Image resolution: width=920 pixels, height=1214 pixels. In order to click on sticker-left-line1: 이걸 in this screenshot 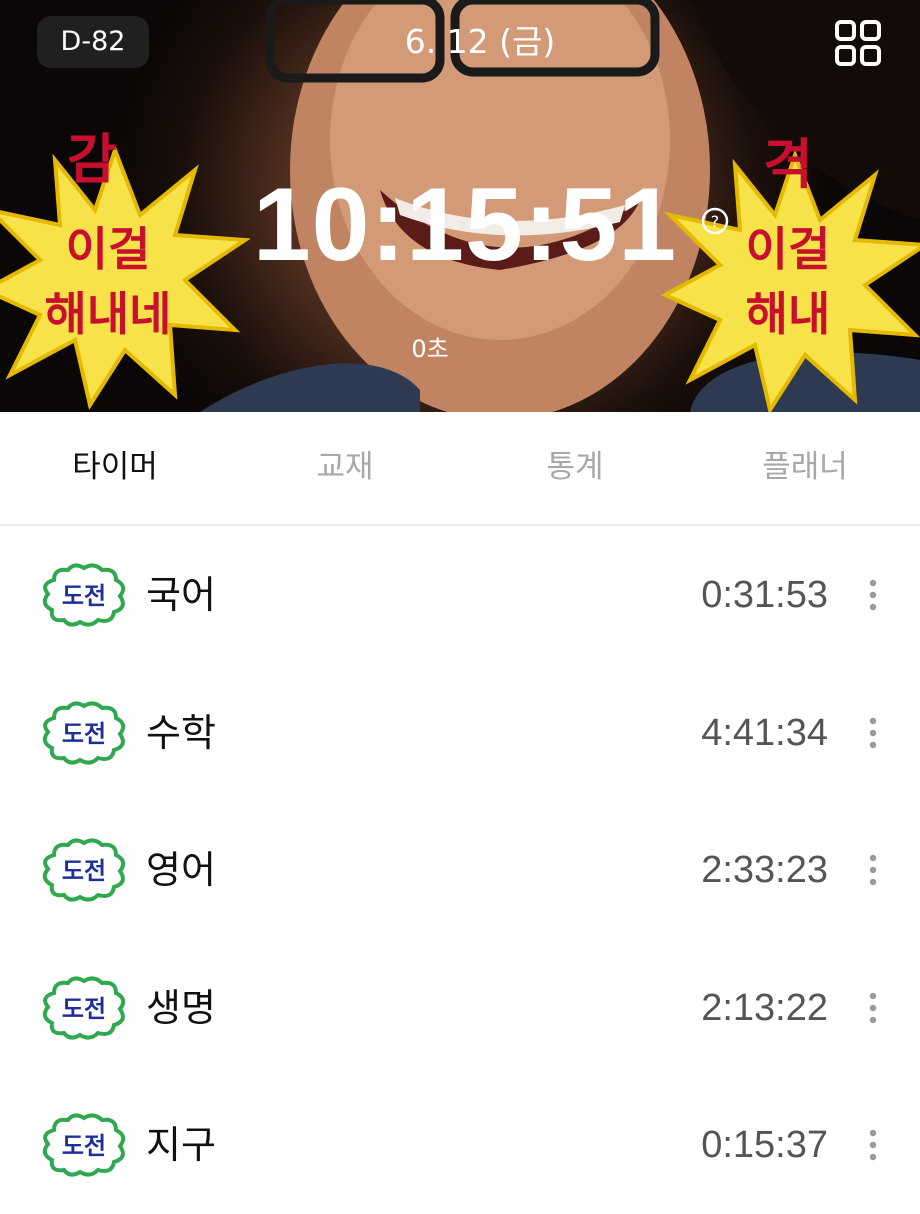, I will do `click(108, 249)`.